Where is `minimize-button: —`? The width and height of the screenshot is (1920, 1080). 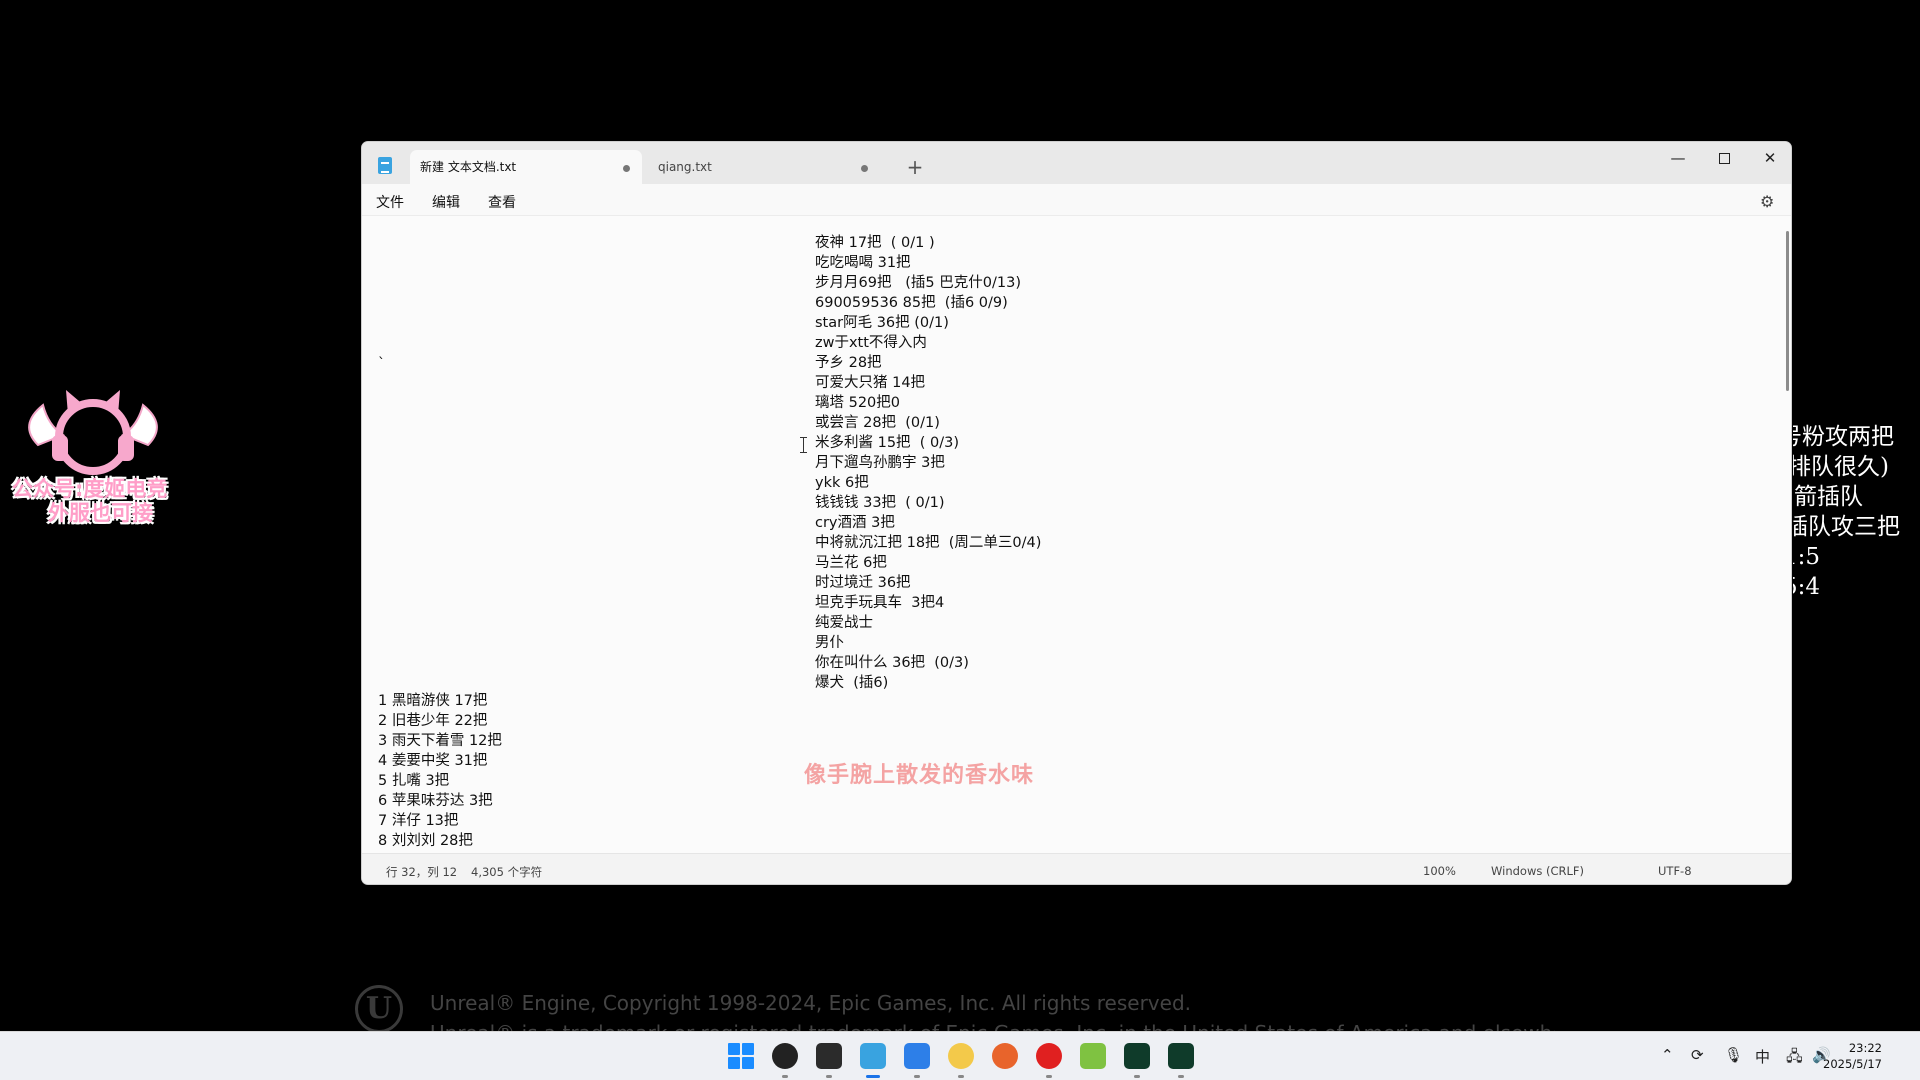 minimize-button: — is located at coordinates (1678, 158).